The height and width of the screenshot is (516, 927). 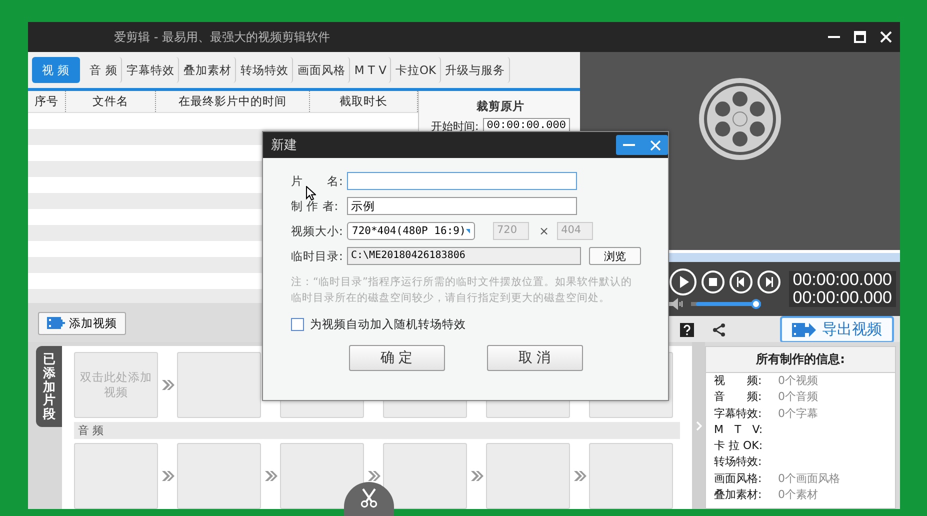 I want to click on tab: 升级与服务, so click(x=475, y=70).